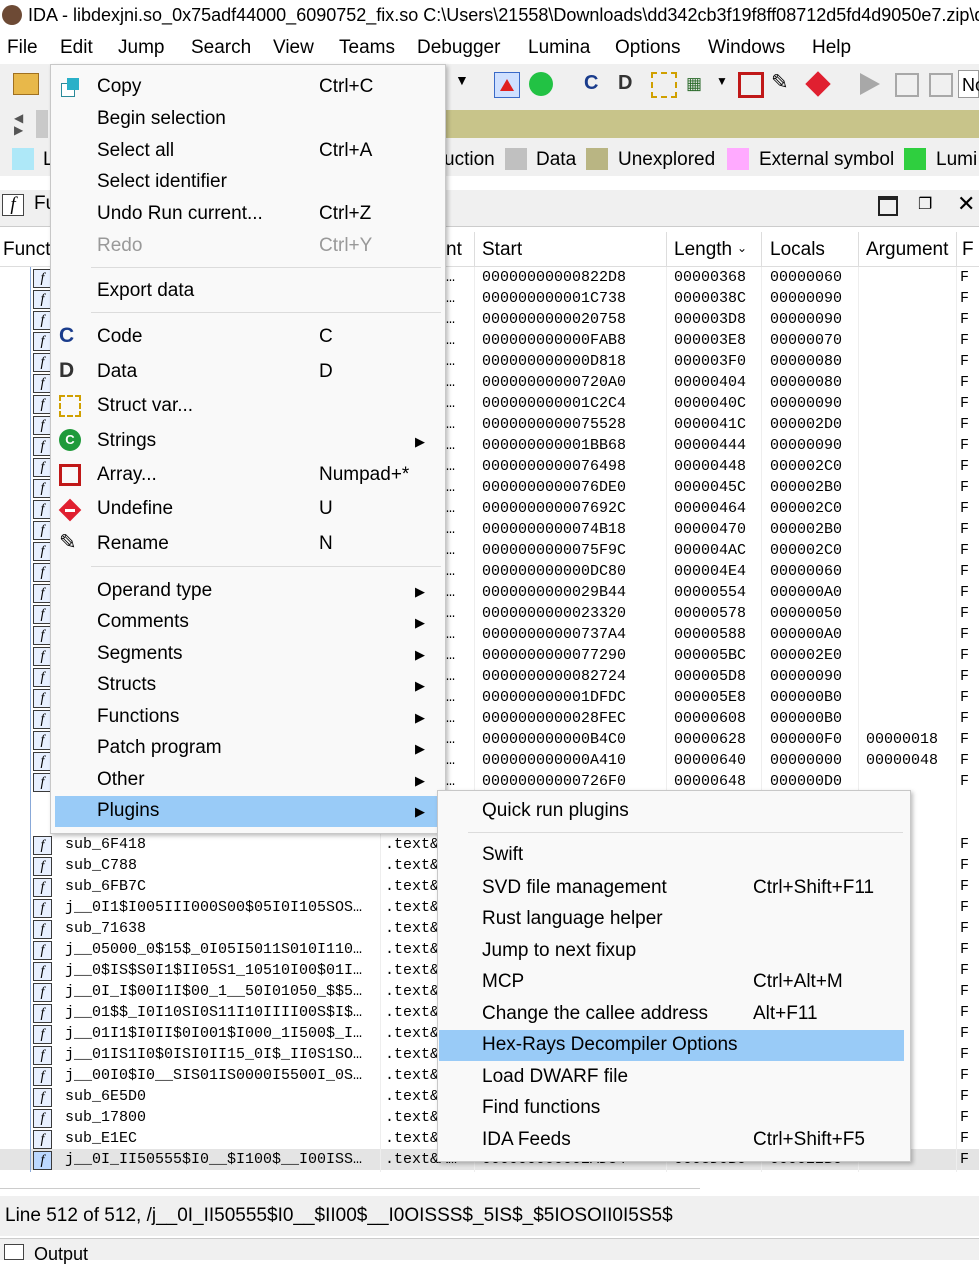  I want to click on row-locals: 000000B0, so click(806, 697).